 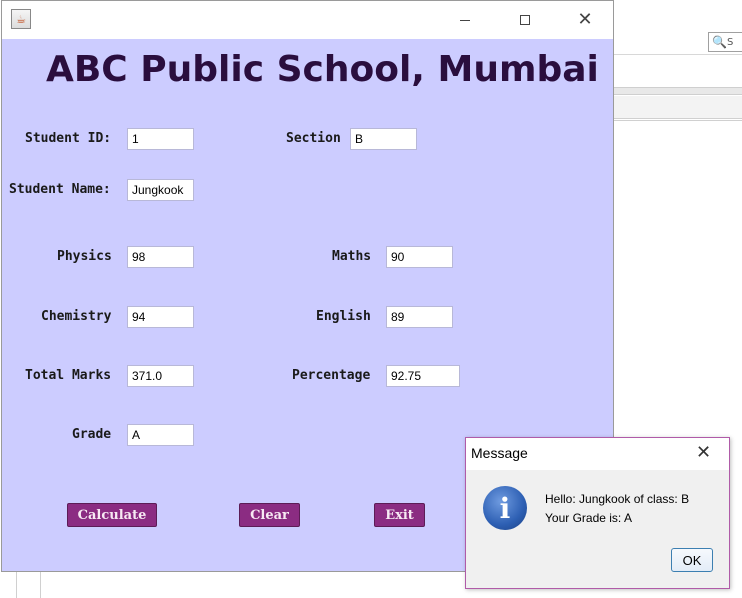 What do you see at coordinates (322, 69) in the screenshot?
I see `page-title: ABC Public School, Mumbai` at bounding box center [322, 69].